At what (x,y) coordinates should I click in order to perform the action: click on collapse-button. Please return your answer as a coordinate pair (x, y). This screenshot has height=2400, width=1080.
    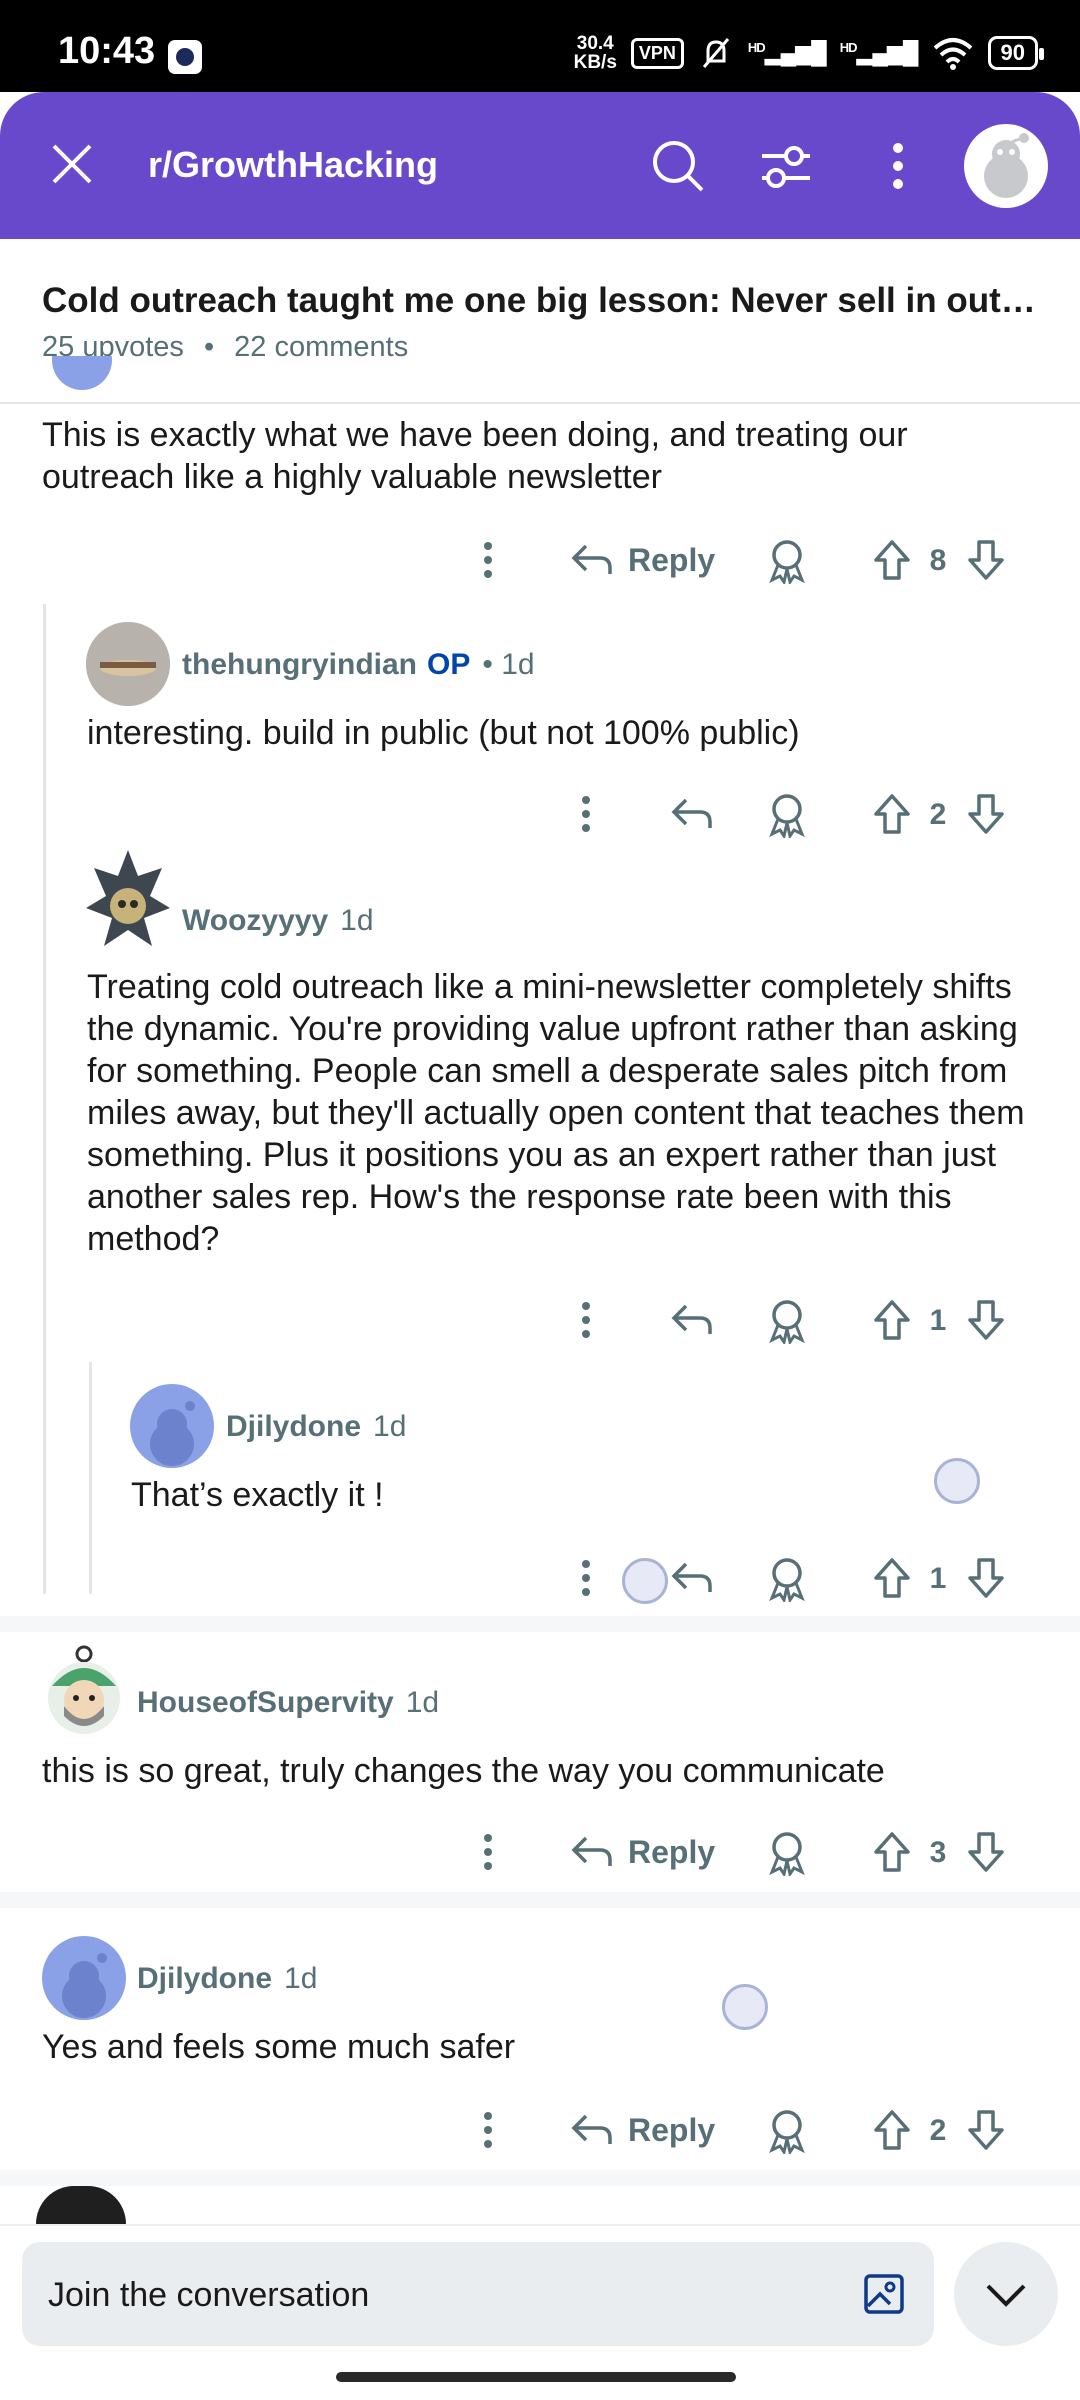
    Looking at the image, I should click on (1006, 2294).